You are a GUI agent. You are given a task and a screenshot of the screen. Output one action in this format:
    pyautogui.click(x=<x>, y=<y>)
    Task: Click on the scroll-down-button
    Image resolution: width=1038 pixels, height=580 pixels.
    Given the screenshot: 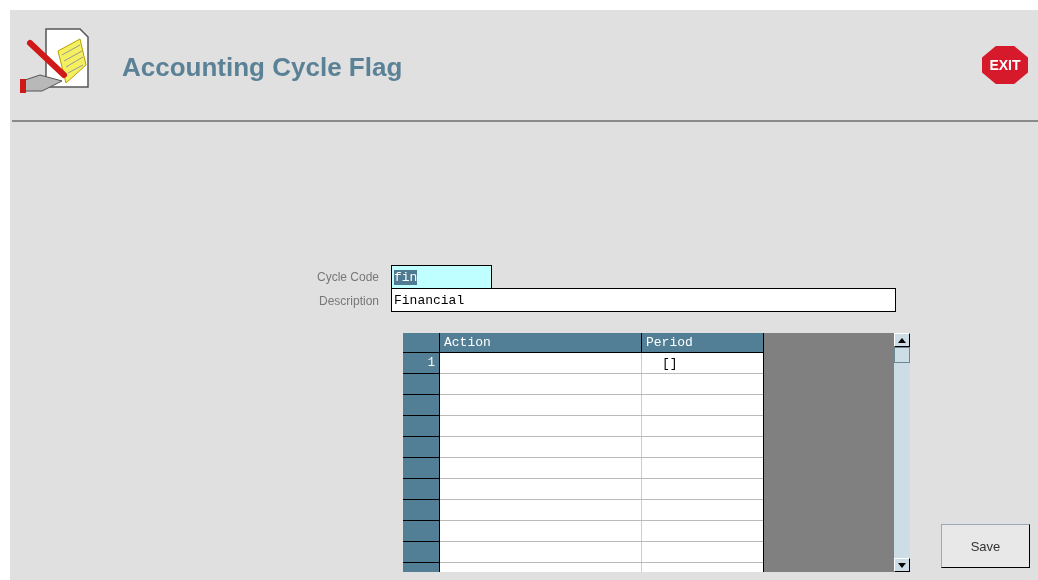 What is the action you would take?
    pyautogui.click(x=902, y=565)
    